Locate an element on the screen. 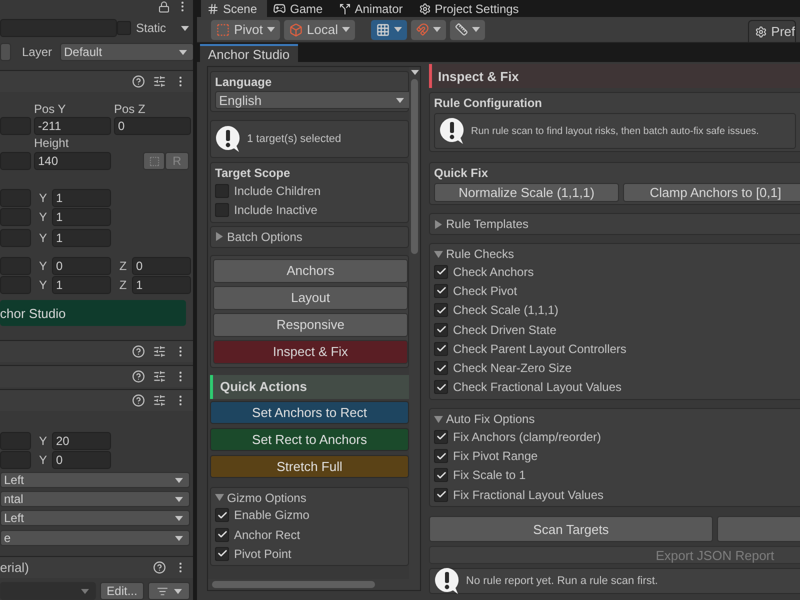 This screenshot has width=800, height=600. axis-label: Y is located at coordinates (43, 441).